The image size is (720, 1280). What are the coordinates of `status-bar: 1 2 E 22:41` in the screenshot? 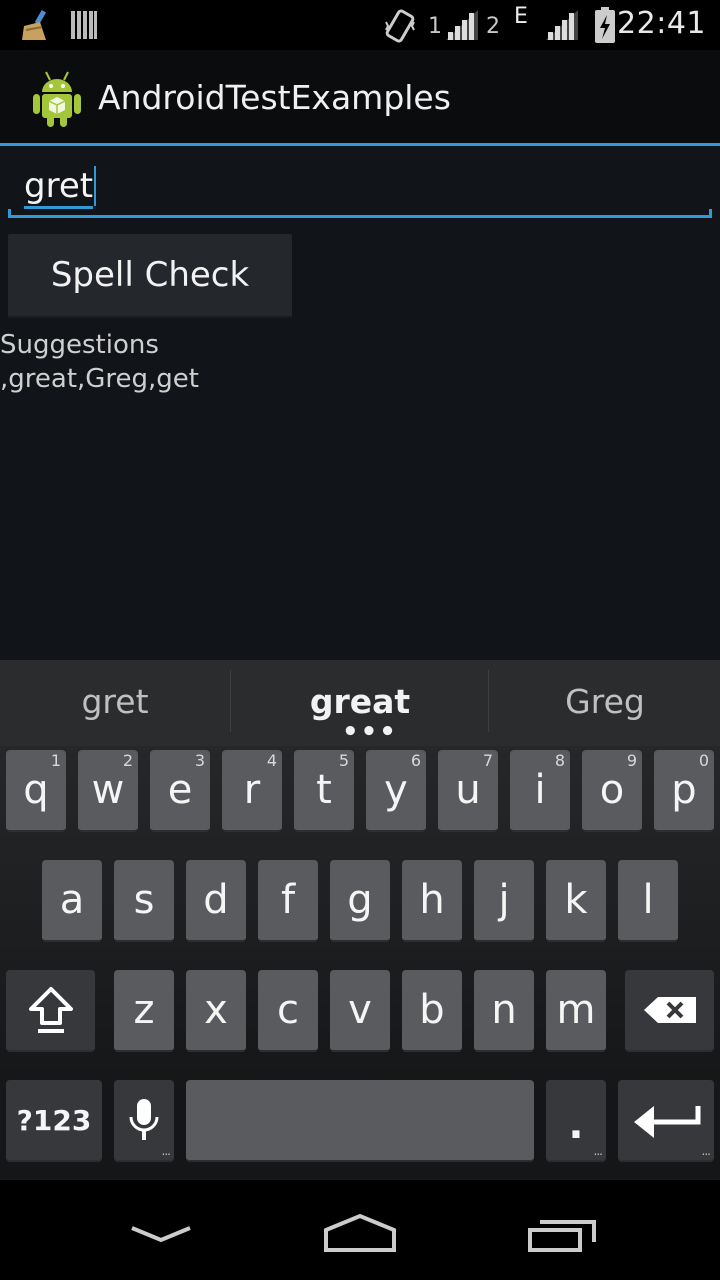 It's located at (360, 25).